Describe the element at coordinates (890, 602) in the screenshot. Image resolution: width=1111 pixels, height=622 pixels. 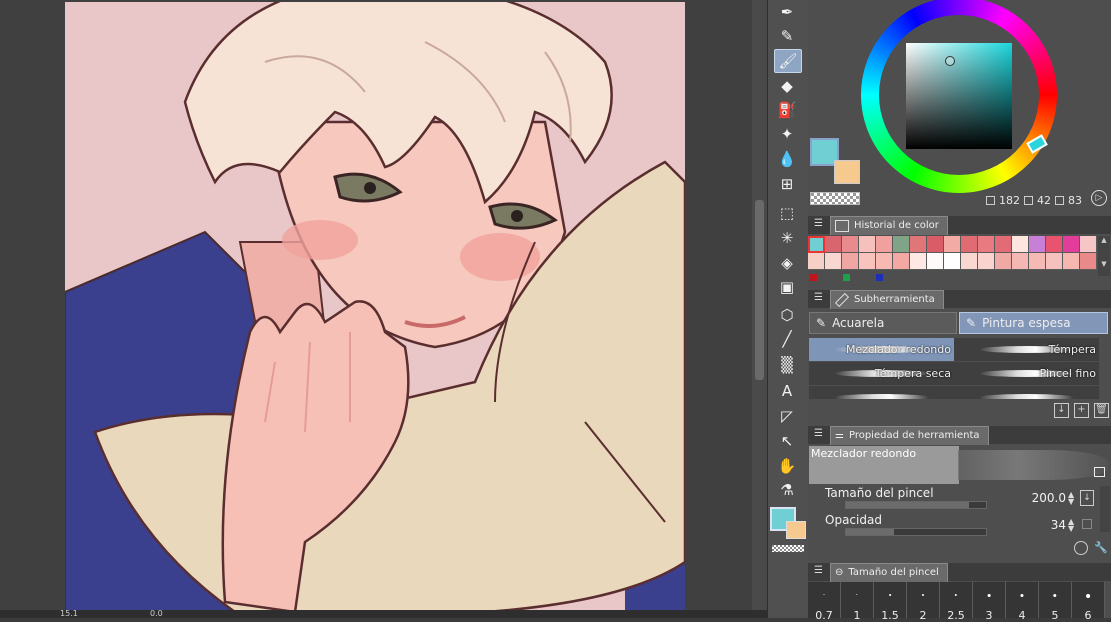
I see `brush-size-preset: 1.5` at that location.